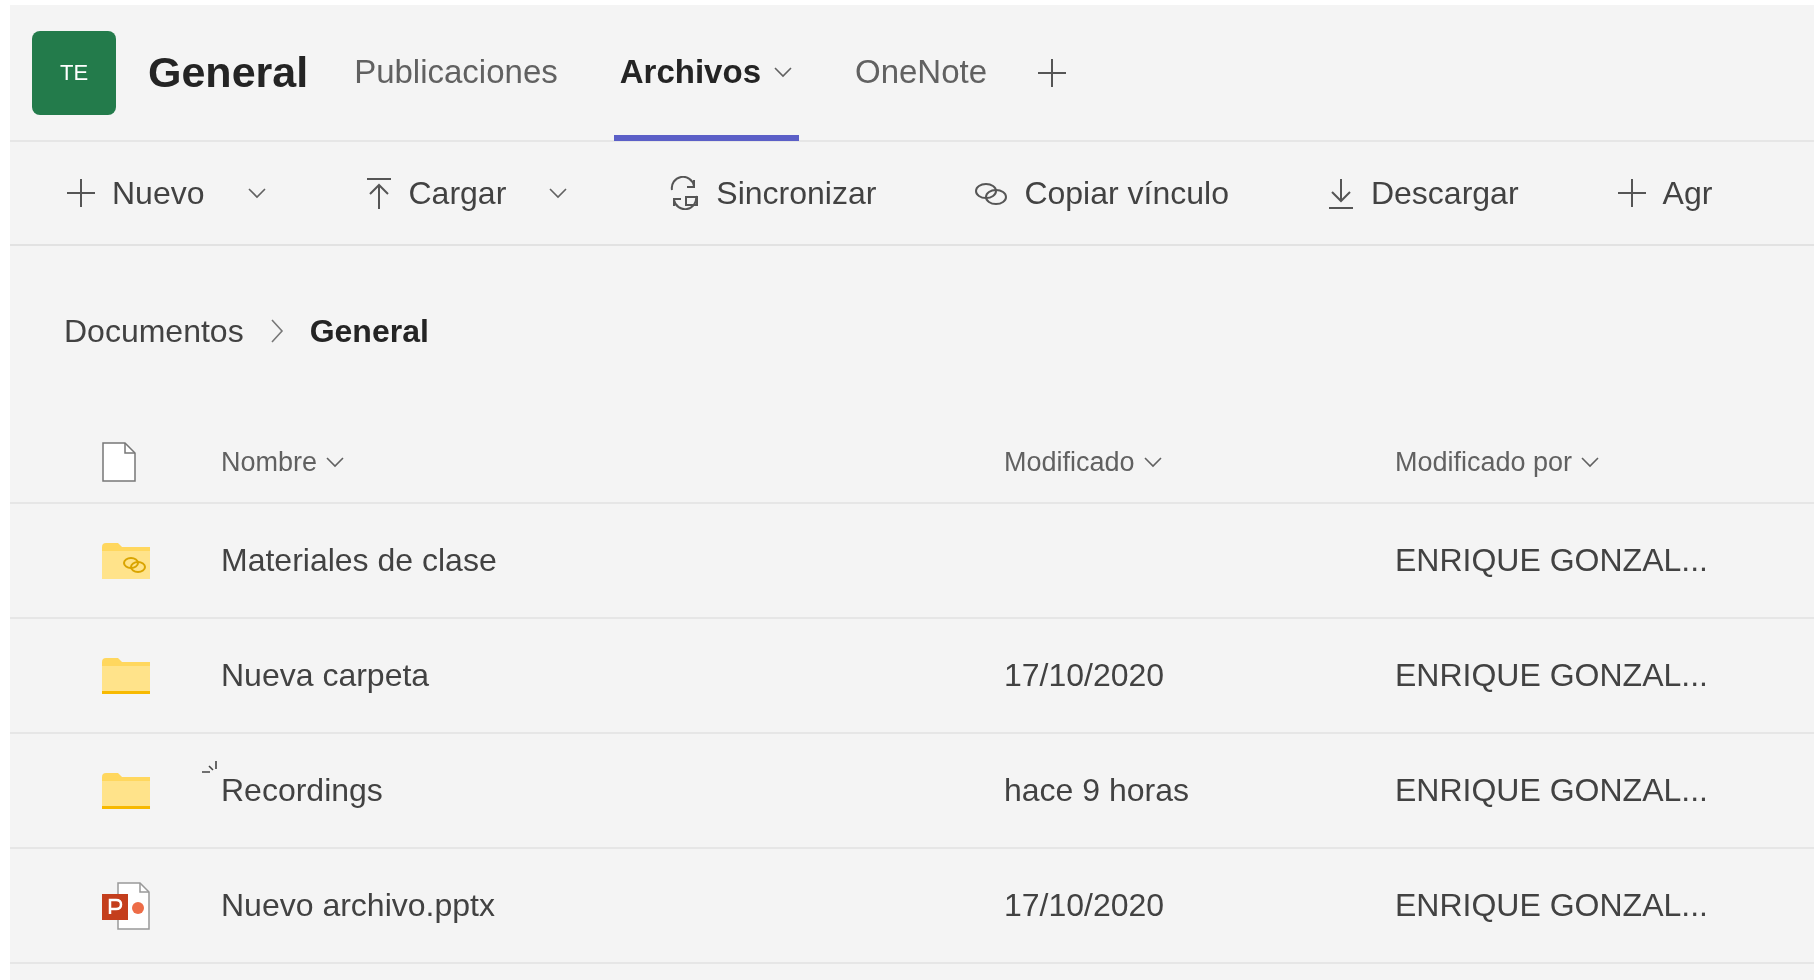 The height and width of the screenshot is (980, 1814). Describe the element at coordinates (166, 193) in the screenshot. I see `toolbar-button: Nuevo` at that location.